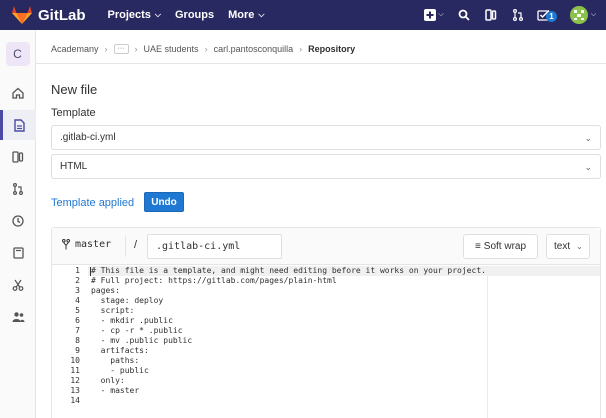 Image resolution: width=606 pixels, height=418 pixels. I want to click on nav-groups-label: Groups, so click(195, 15).